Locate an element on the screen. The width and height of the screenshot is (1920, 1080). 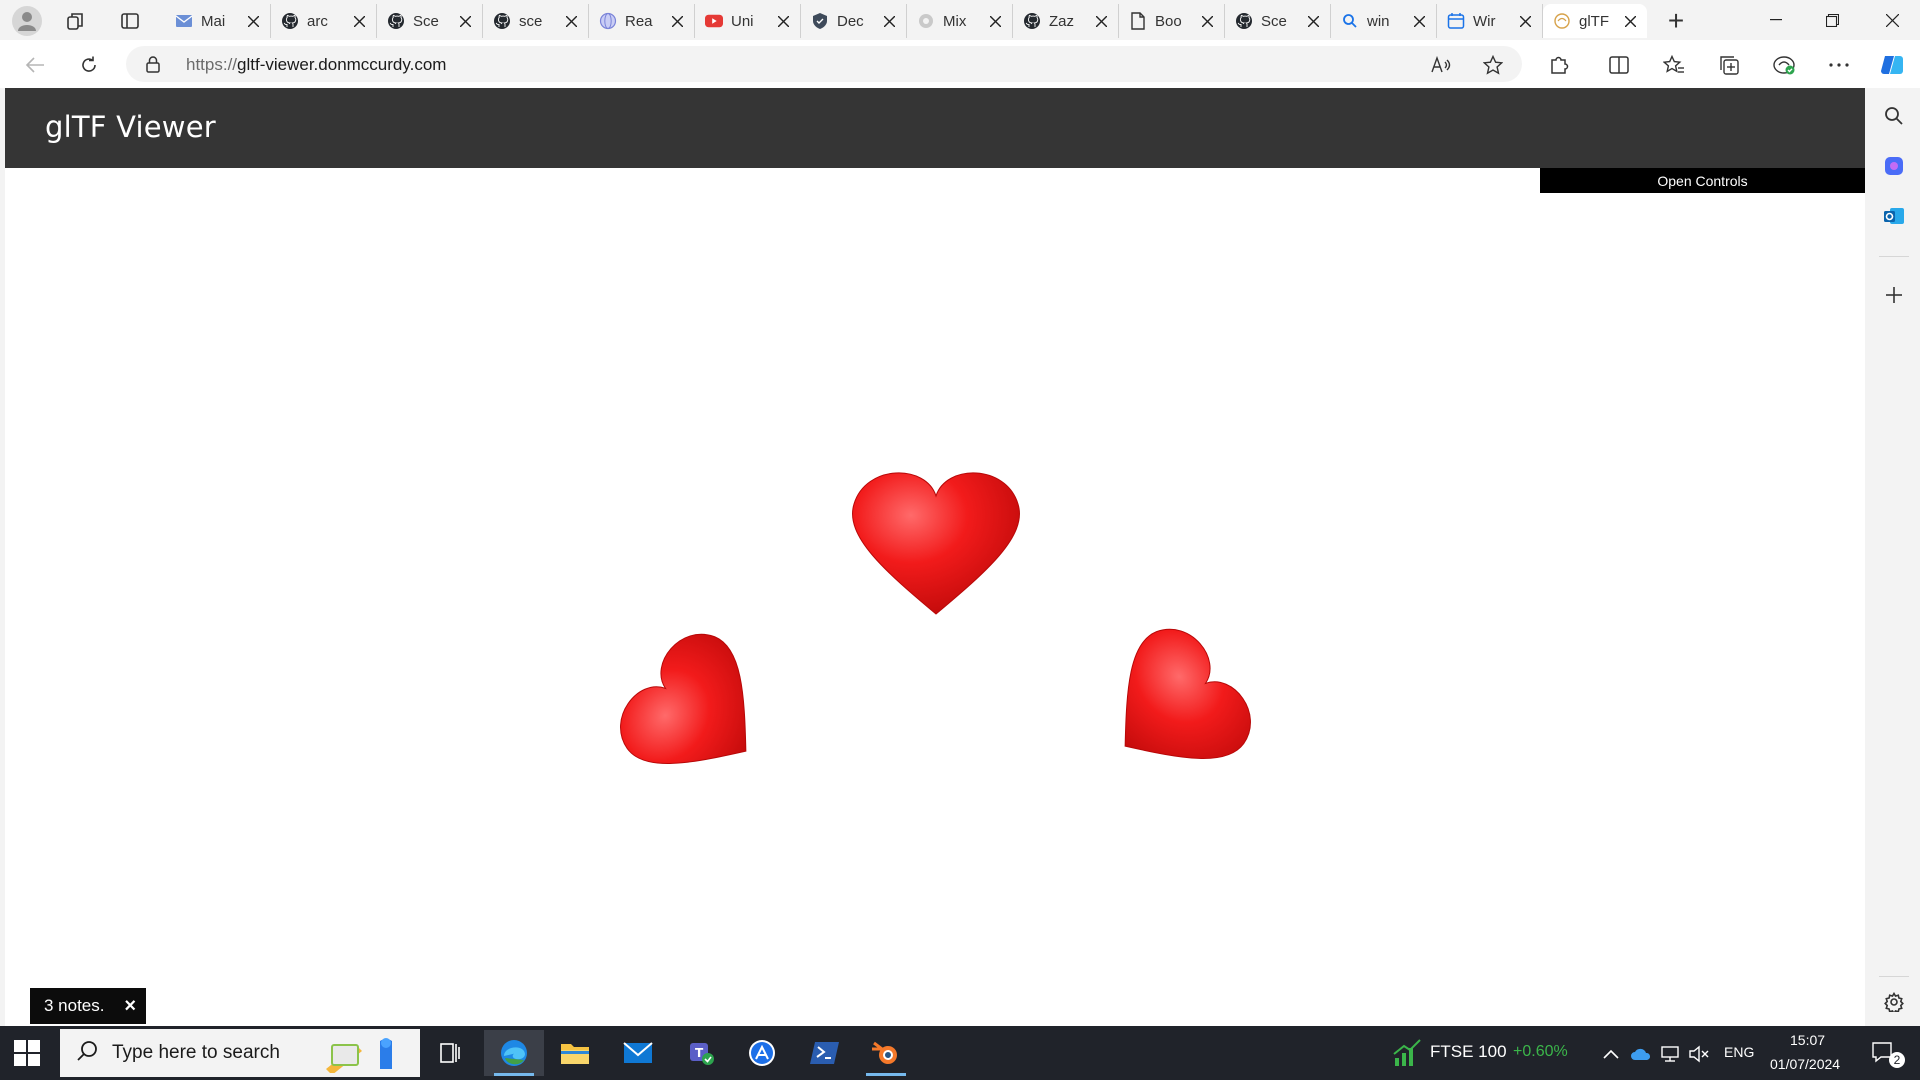
browser-toolbar: https://gltf-viewer.donmccurdy.com is located at coordinates (960, 64).